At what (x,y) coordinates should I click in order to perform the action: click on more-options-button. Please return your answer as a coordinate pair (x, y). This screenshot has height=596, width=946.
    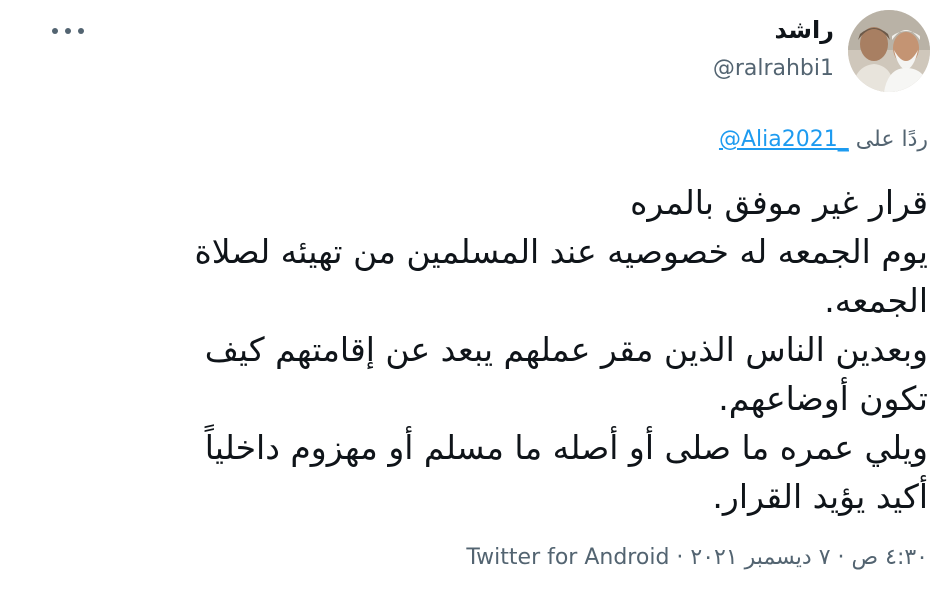
    Looking at the image, I should click on (68, 30).